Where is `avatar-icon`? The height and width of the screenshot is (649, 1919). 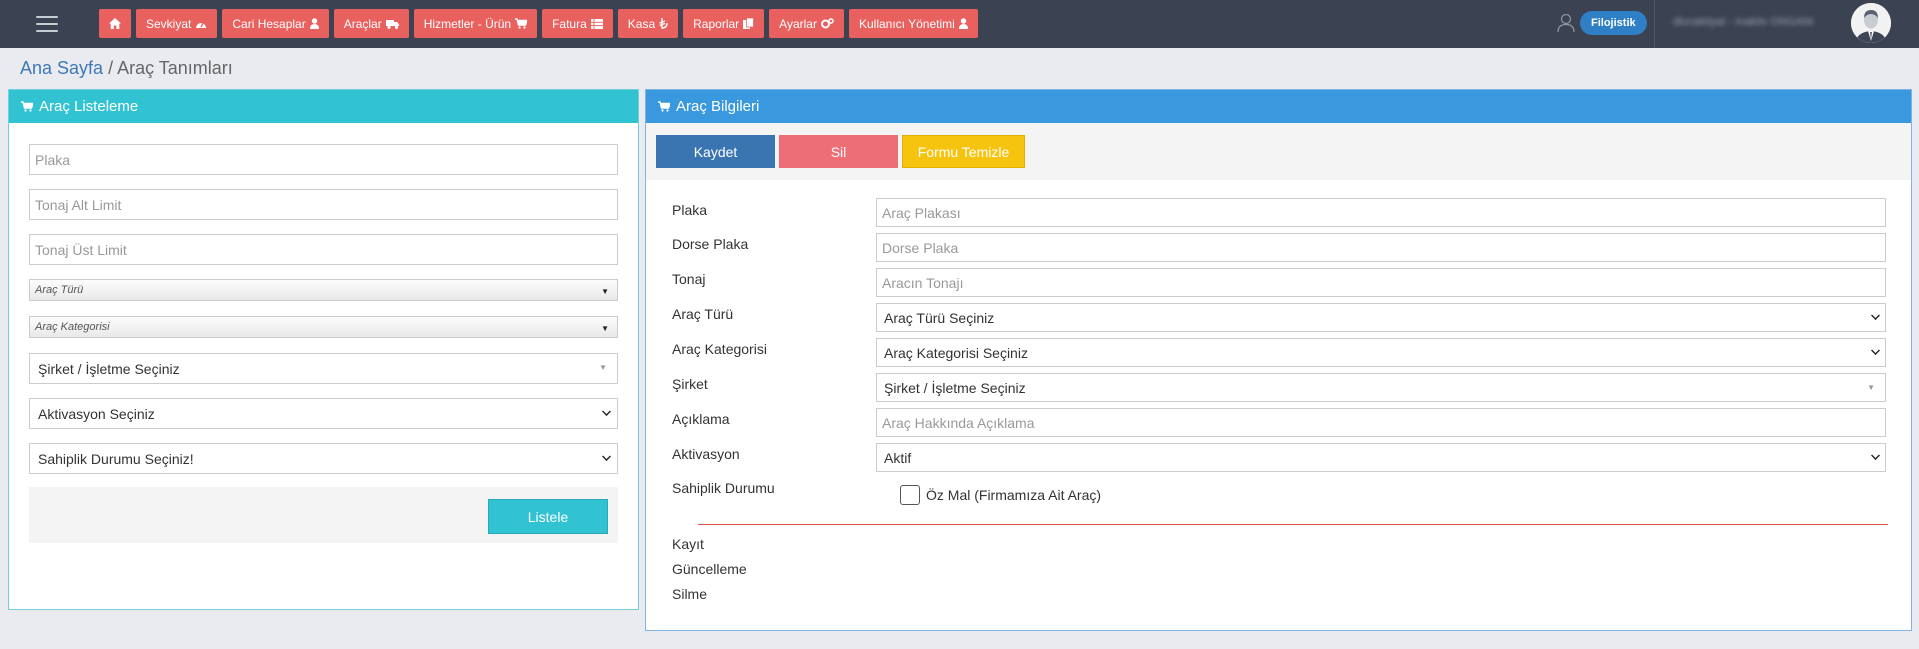
avatar-icon is located at coordinates (1871, 23).